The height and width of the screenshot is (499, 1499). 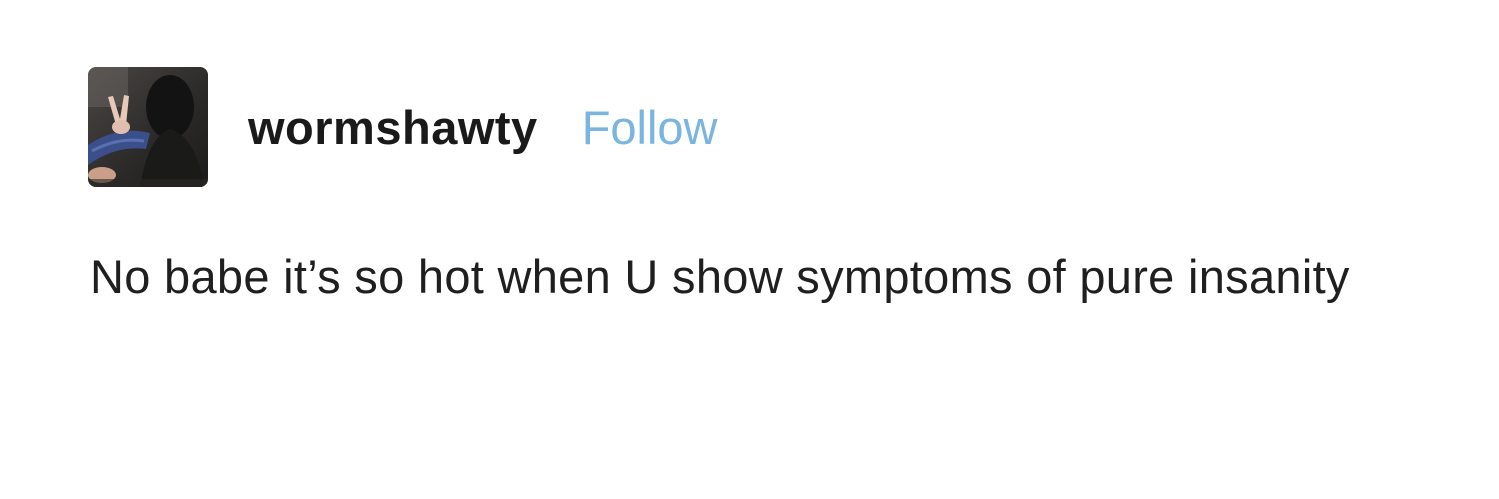 I want to click on avatar, so click(x=148, y=127).